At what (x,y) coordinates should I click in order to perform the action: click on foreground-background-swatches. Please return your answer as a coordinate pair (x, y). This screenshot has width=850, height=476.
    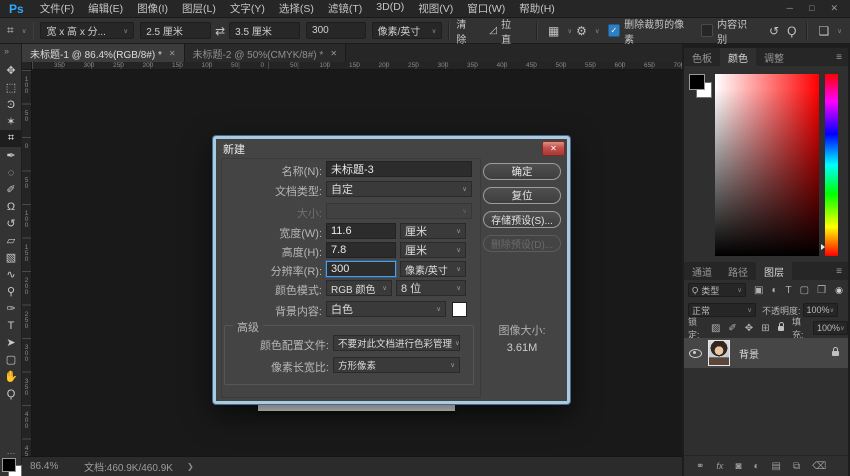
    Looking at the image, I should click on (12, 467).